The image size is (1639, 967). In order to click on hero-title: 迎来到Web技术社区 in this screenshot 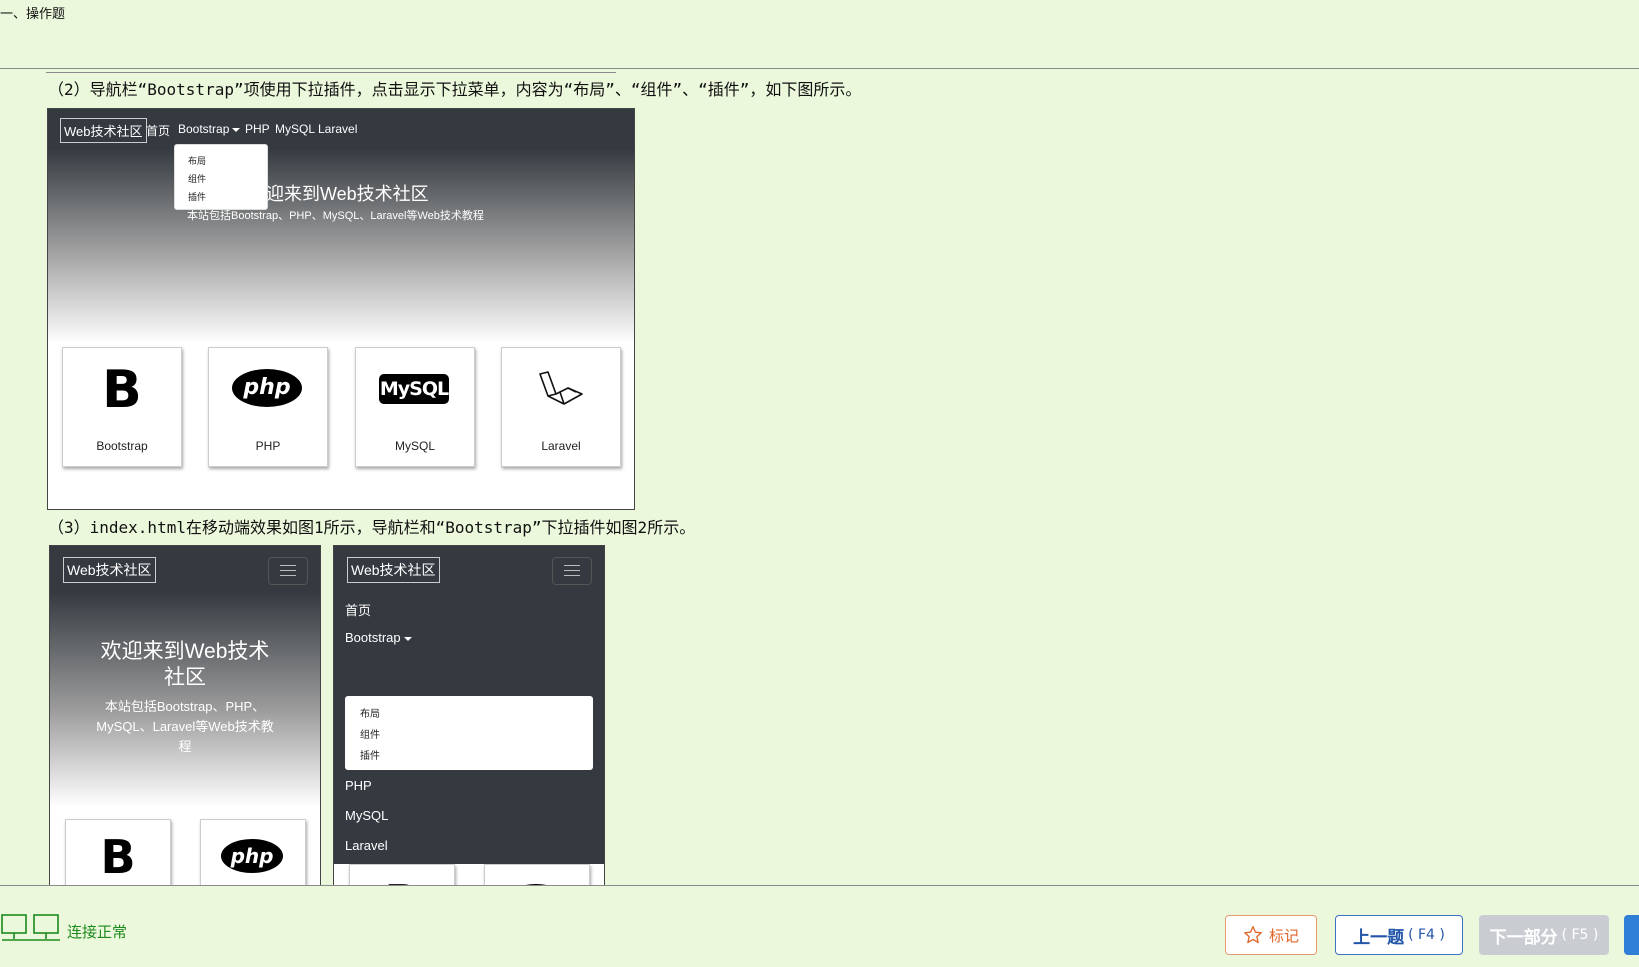, I will do `click(347, 194)`.